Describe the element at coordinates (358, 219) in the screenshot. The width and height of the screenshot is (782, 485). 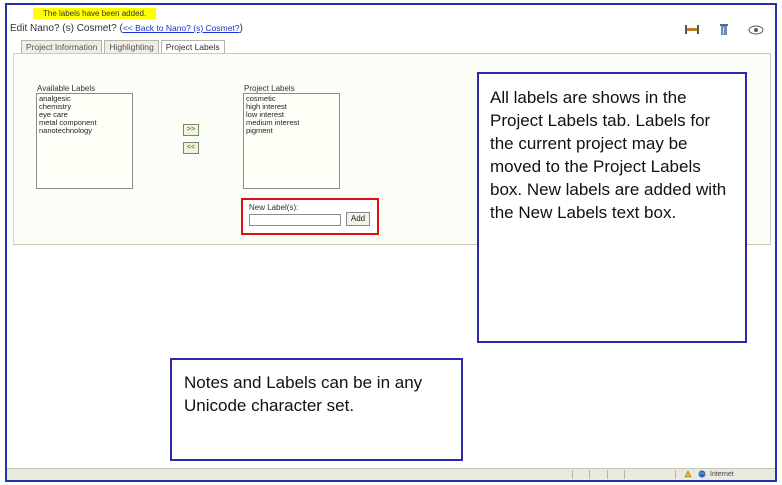
I see `add-button: Add` at that location.